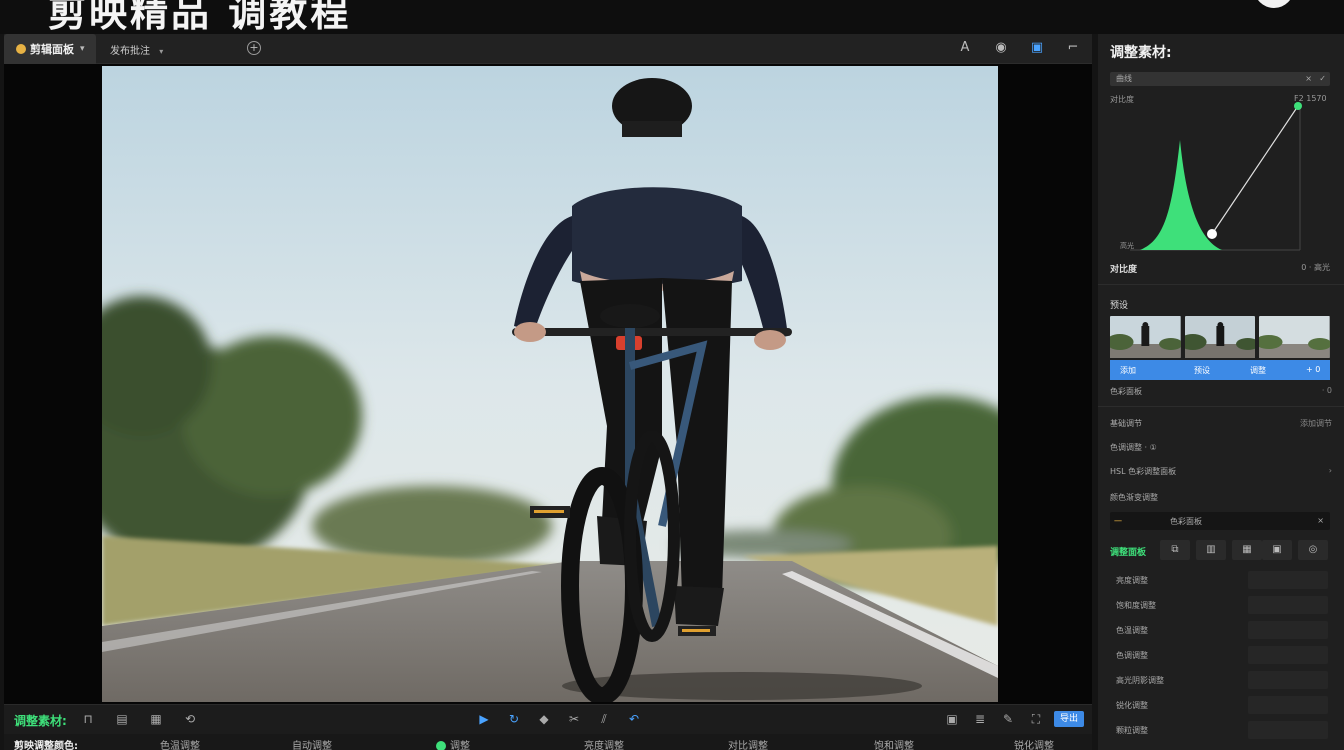  I want to click on strip-item: 亮度调整, so click(604, 743).